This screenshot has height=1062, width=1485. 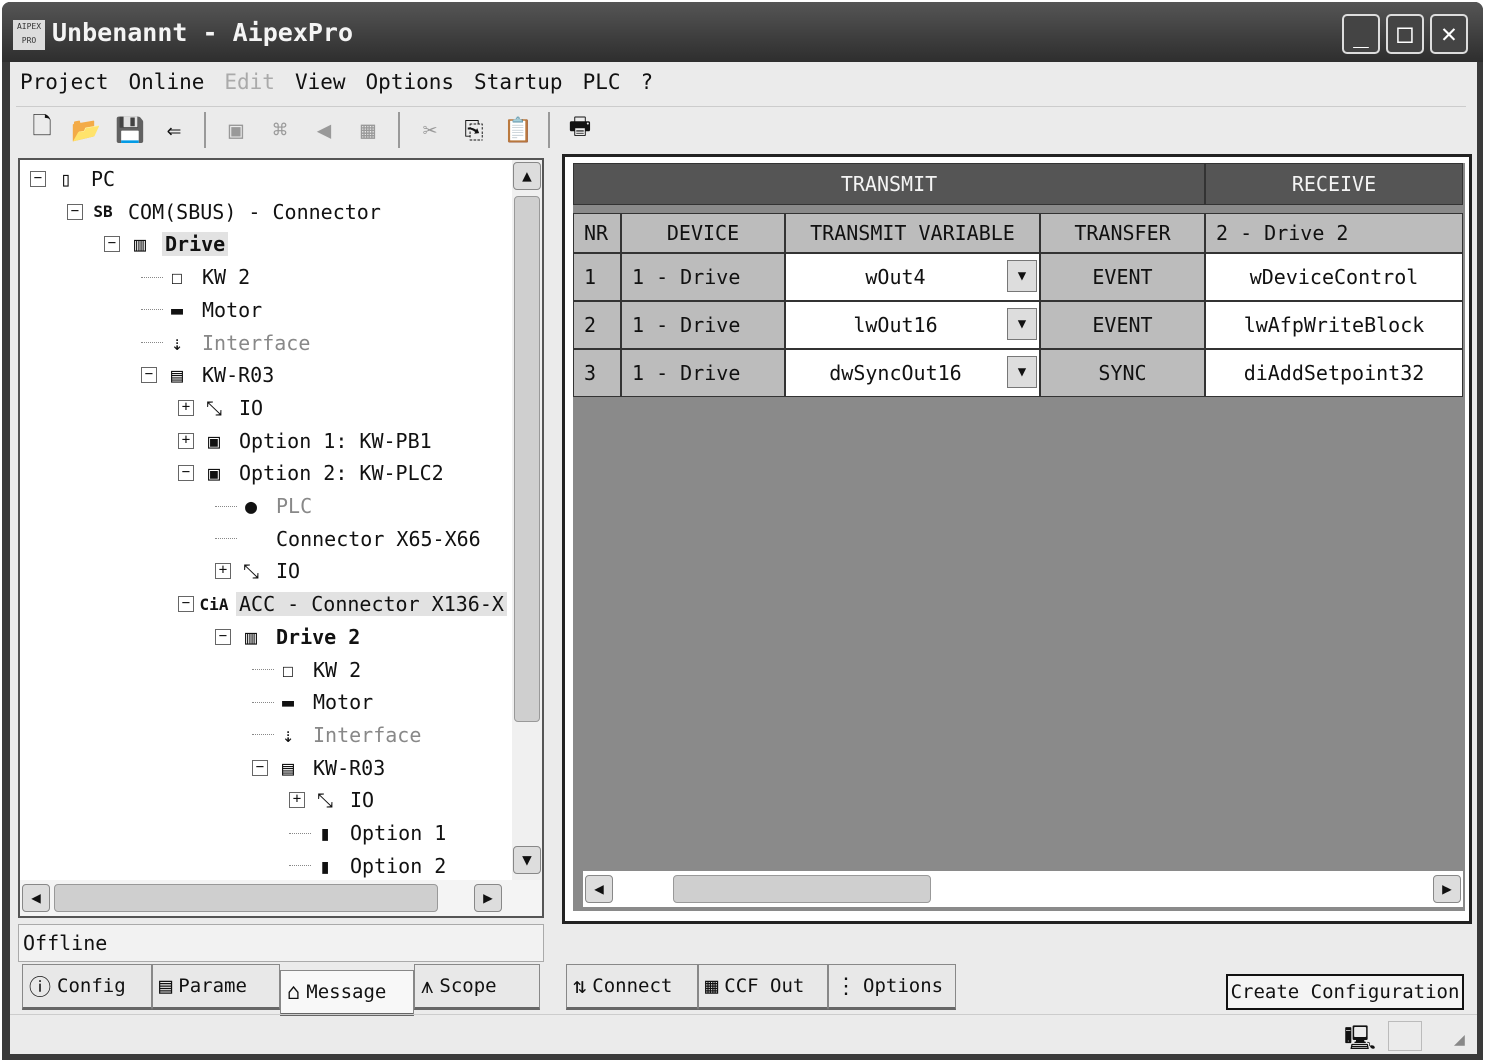 I want to click on row-number: 1, so click(x=597, y=277).